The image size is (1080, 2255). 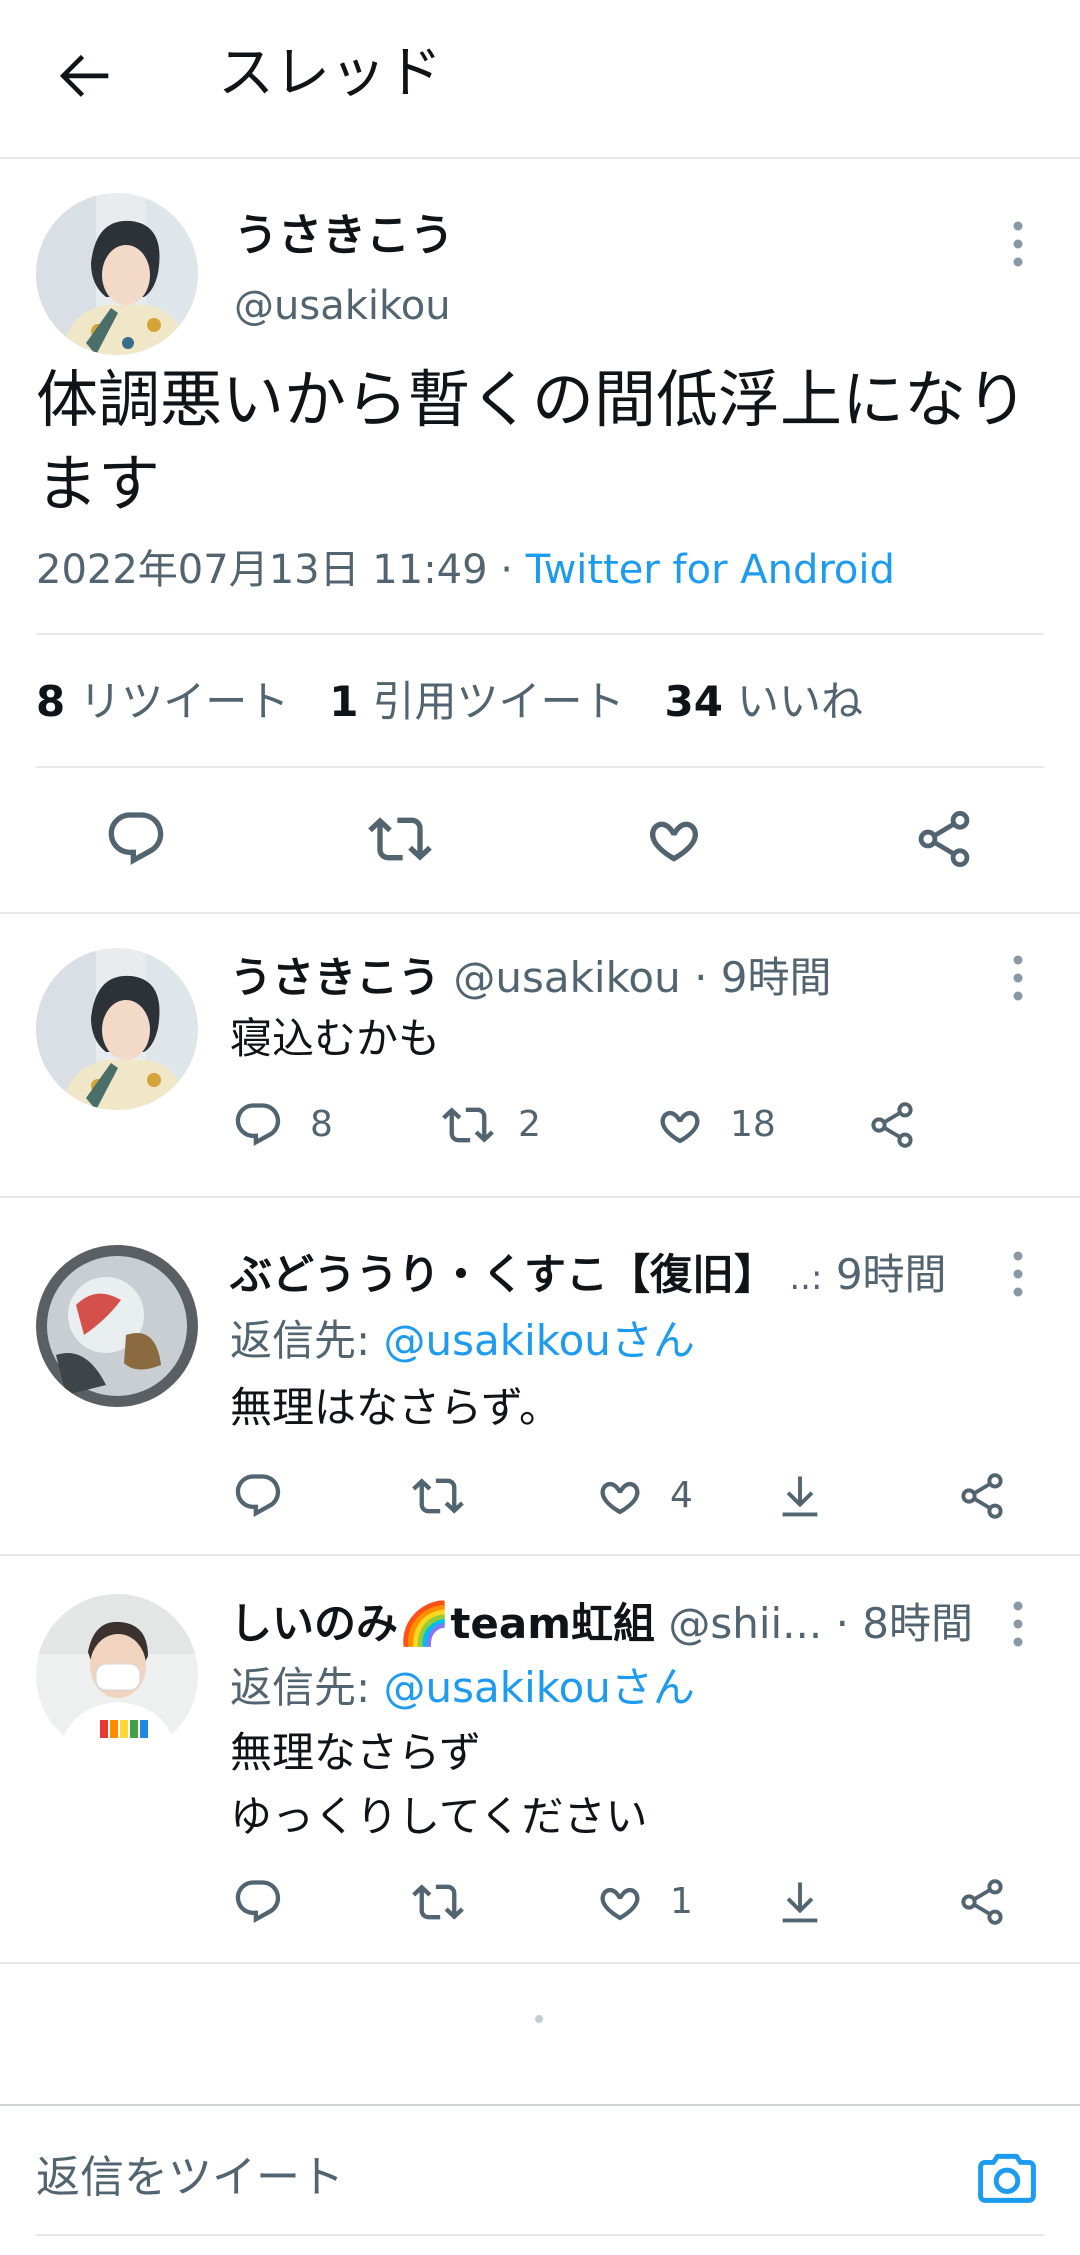 I want to click on author-name-text: しいのみ, so click(x=314, y=1623).